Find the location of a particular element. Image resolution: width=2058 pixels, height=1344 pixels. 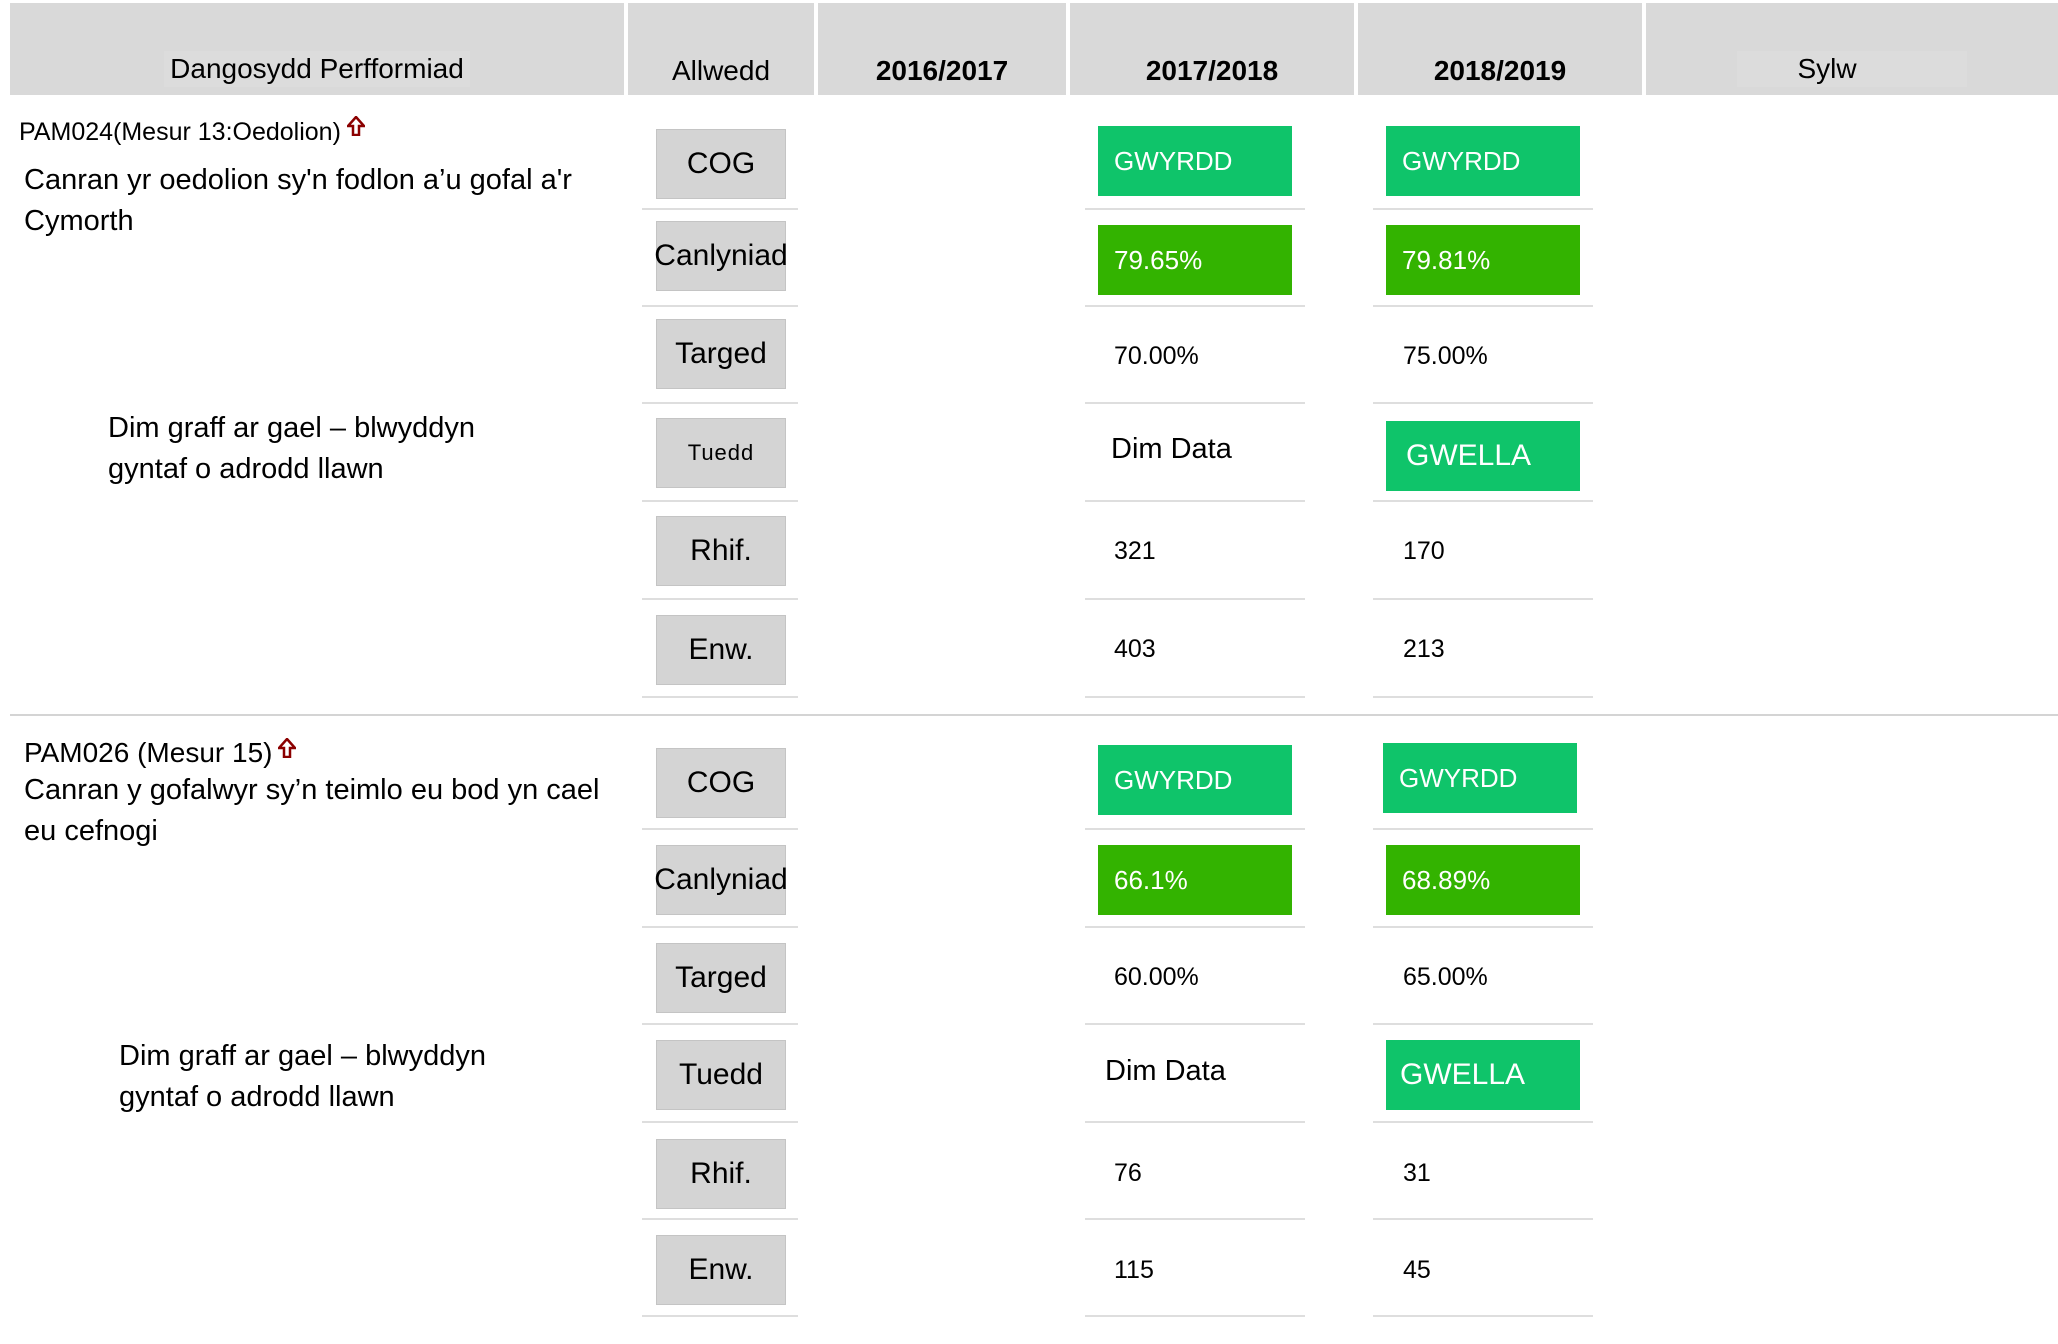

header-year-2017: 2017/2018 is located at coordinates (1212, 49).